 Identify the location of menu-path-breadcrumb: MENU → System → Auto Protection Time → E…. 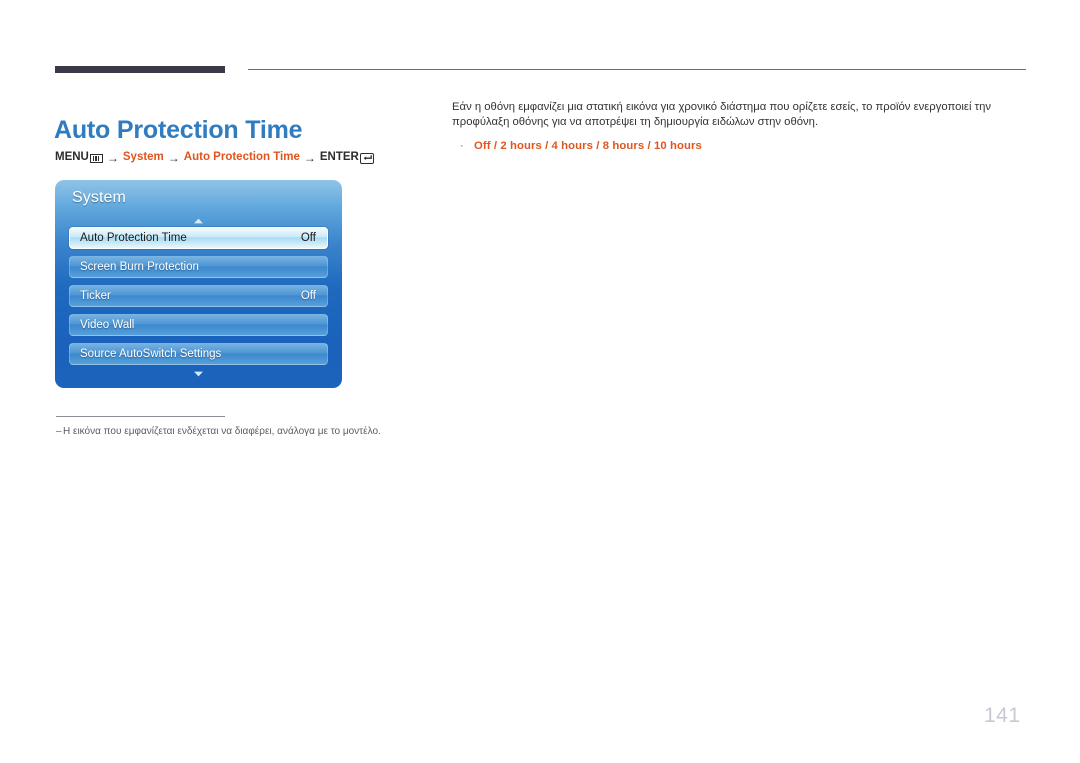
(215, 158).